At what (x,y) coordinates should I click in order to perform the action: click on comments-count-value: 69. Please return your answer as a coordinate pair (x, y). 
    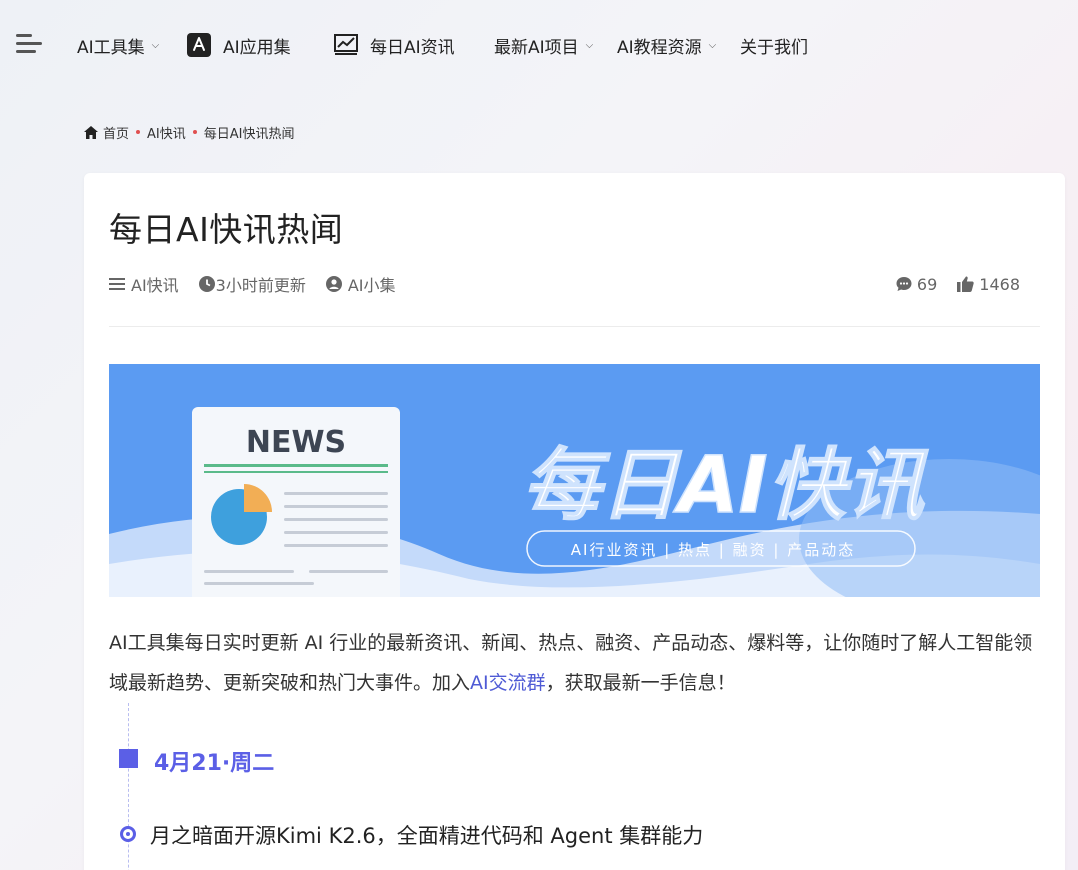
    Looking at the image, I should click on (927, 284).